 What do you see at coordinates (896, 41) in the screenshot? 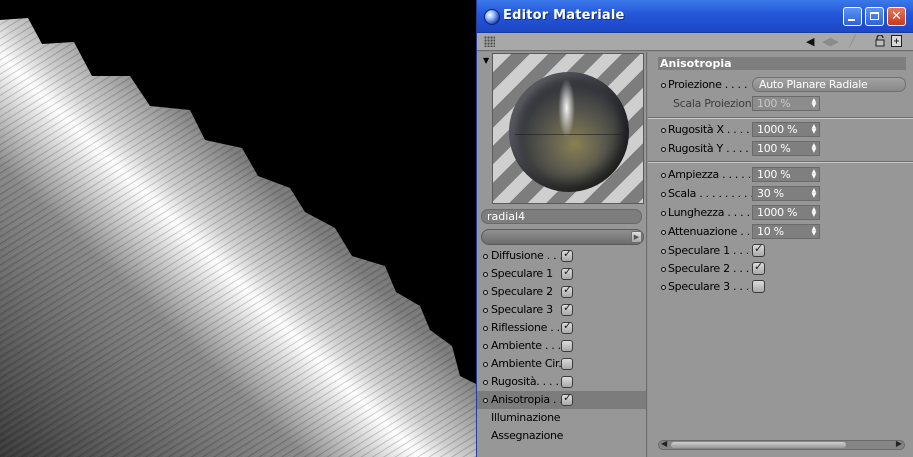
I see `new-window-icon` at bounding box center [896, 41].